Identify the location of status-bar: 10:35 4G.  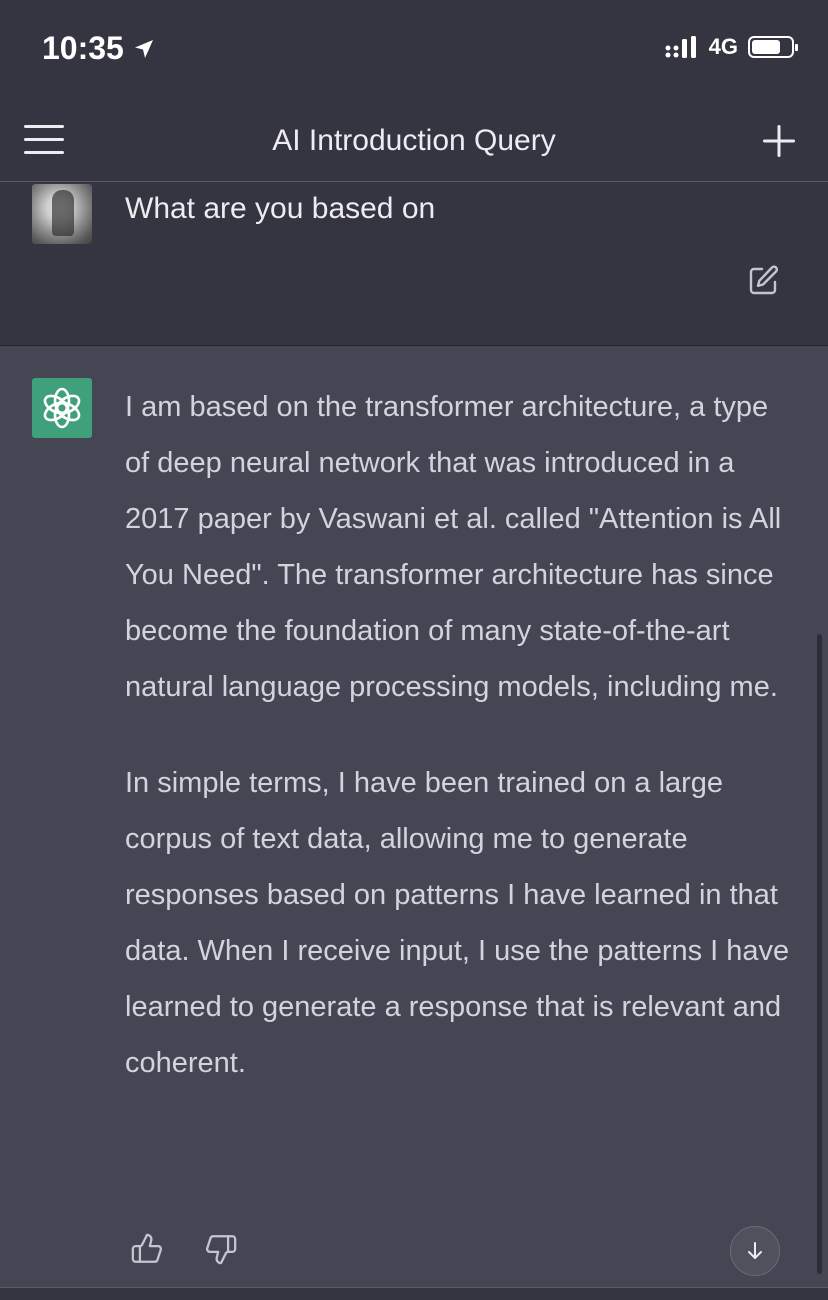
(414, 50).